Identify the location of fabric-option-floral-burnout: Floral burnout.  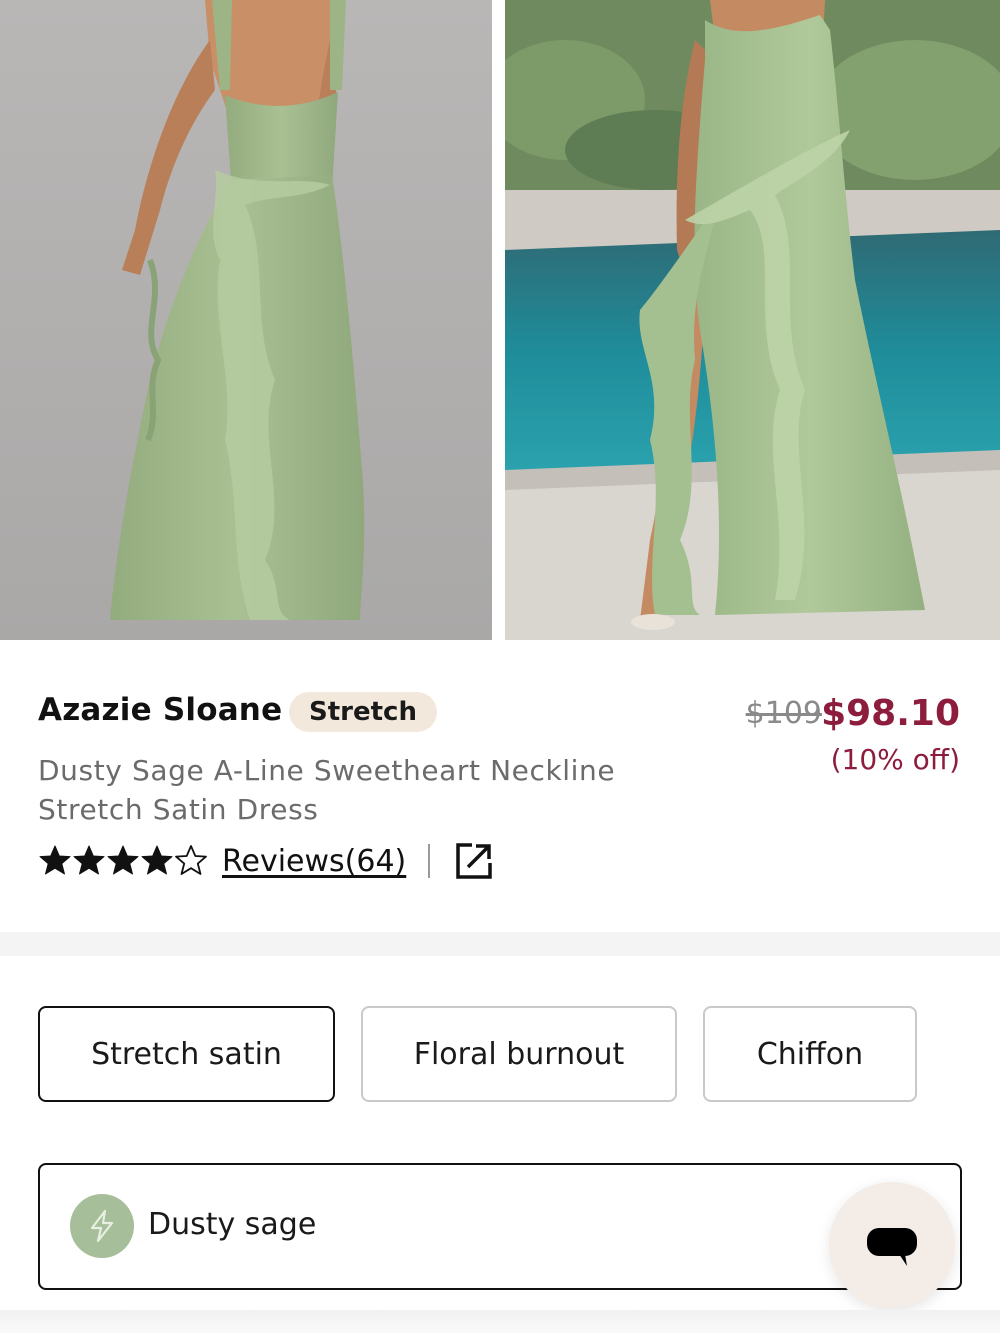
(519, 1054).